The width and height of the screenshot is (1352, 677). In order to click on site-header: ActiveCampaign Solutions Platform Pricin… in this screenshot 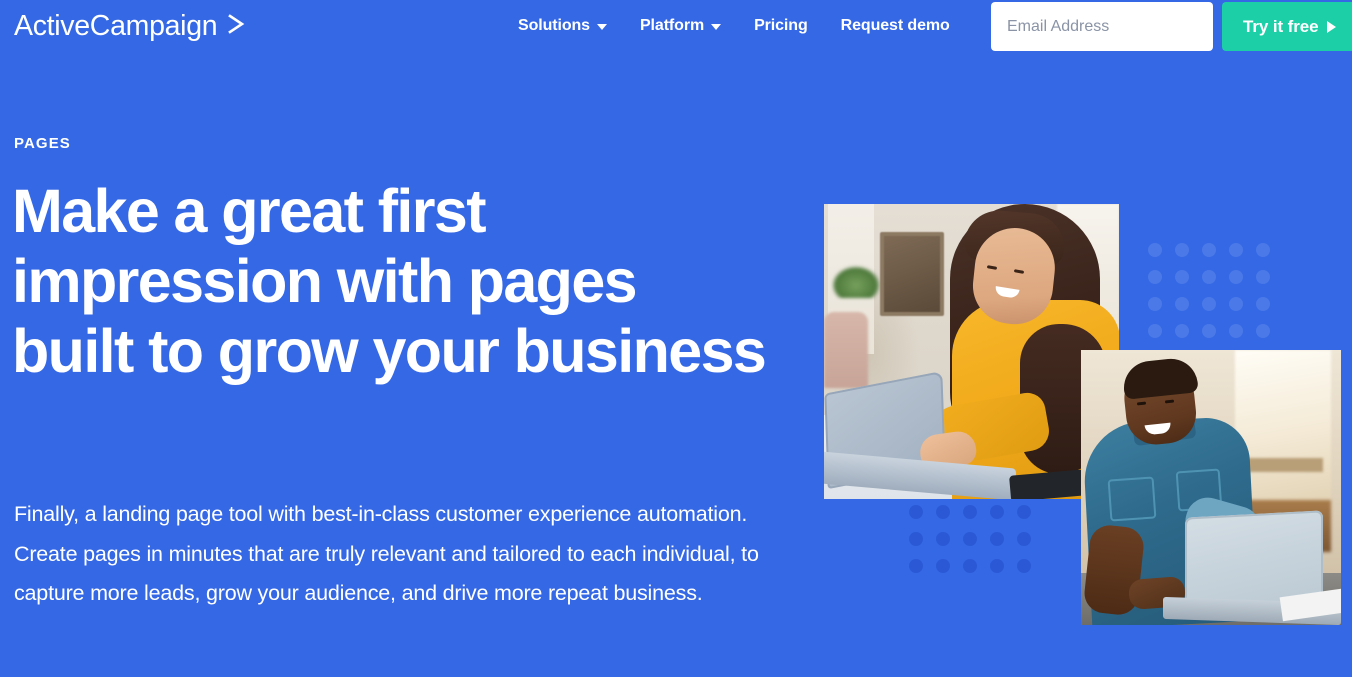, I will do `click(676, 26)`.